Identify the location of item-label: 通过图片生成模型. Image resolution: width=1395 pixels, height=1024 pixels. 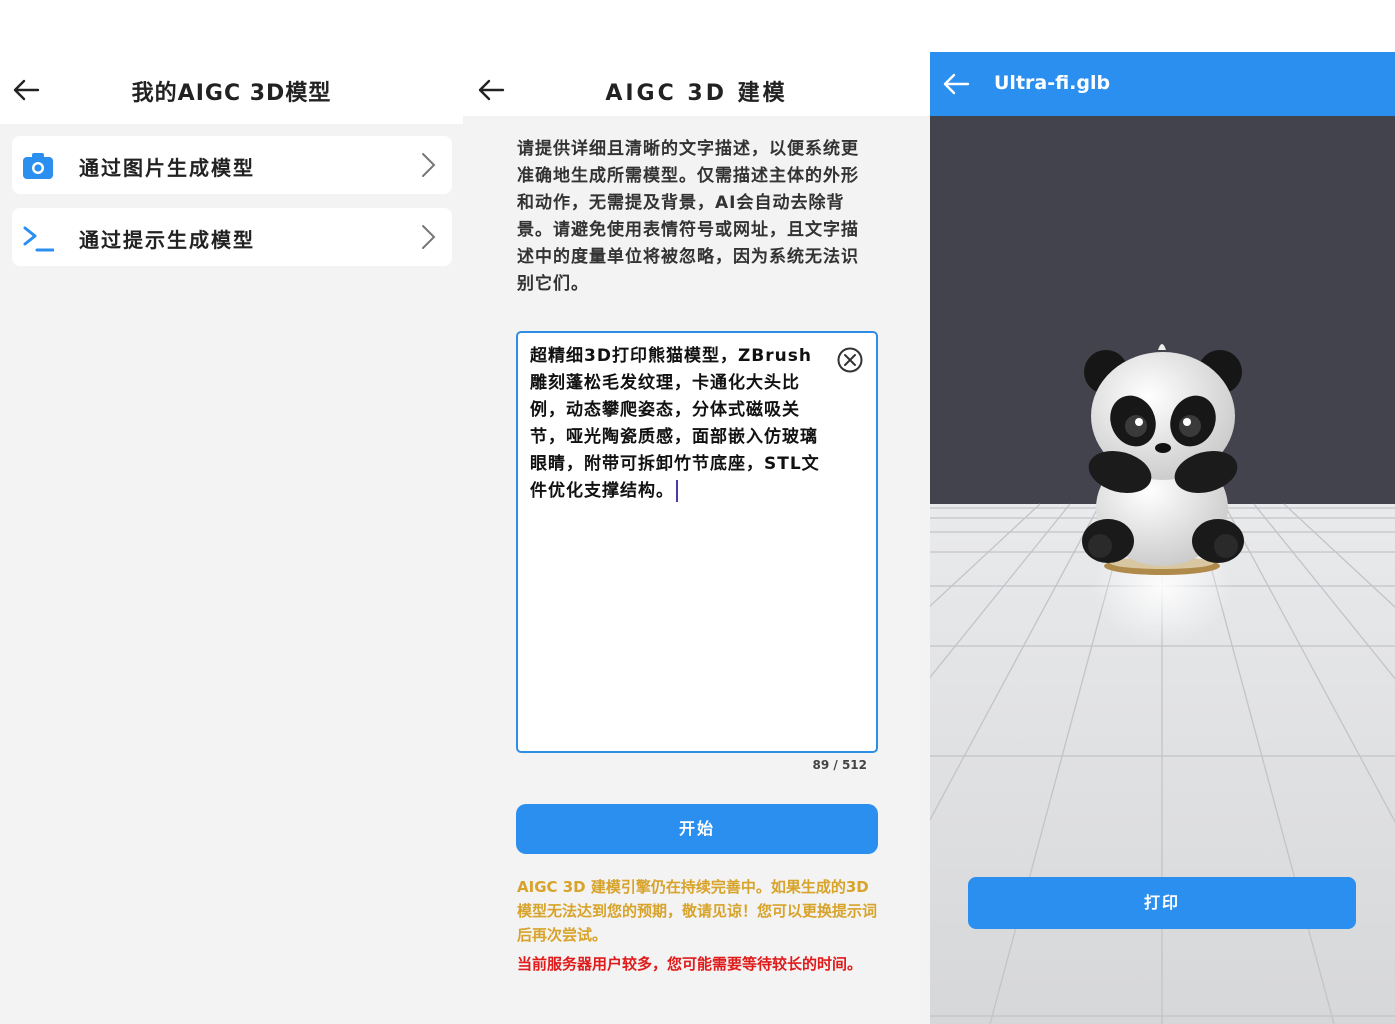
(167, 168).